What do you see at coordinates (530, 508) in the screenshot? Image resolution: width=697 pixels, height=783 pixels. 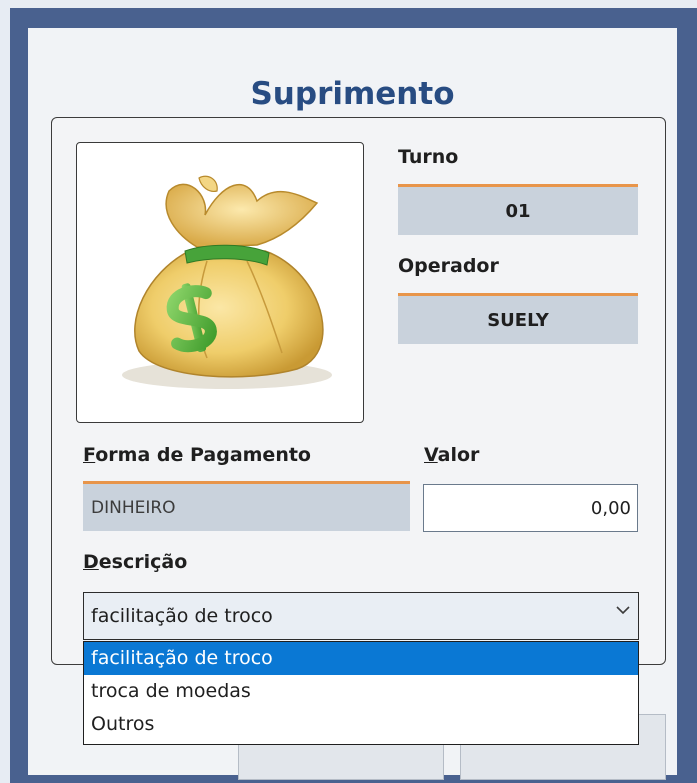 I see `valor-input: 0,00` at bounding box center [530, 508].